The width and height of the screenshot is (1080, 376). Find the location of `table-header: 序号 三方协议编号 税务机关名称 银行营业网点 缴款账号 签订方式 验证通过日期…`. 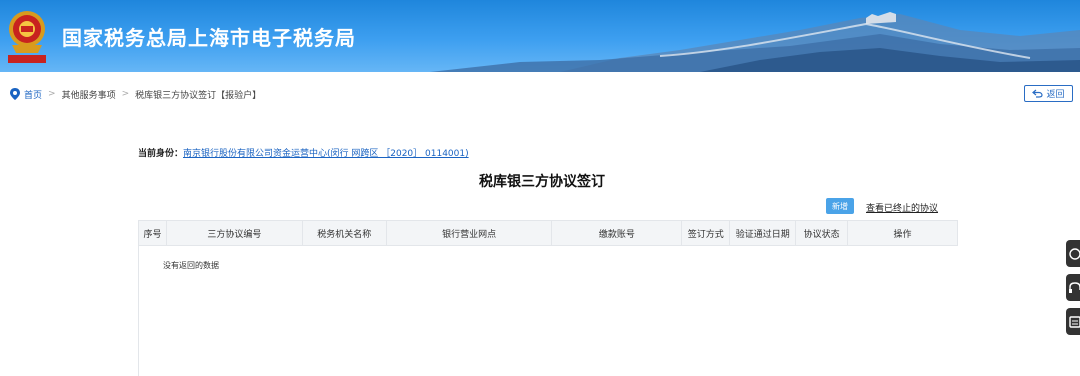

table-header: 序号 三方协议编号 税务机关名称 银行营业网点 缴款账号 签订方式 验证通过日期… is located at coordinates (548, 233).